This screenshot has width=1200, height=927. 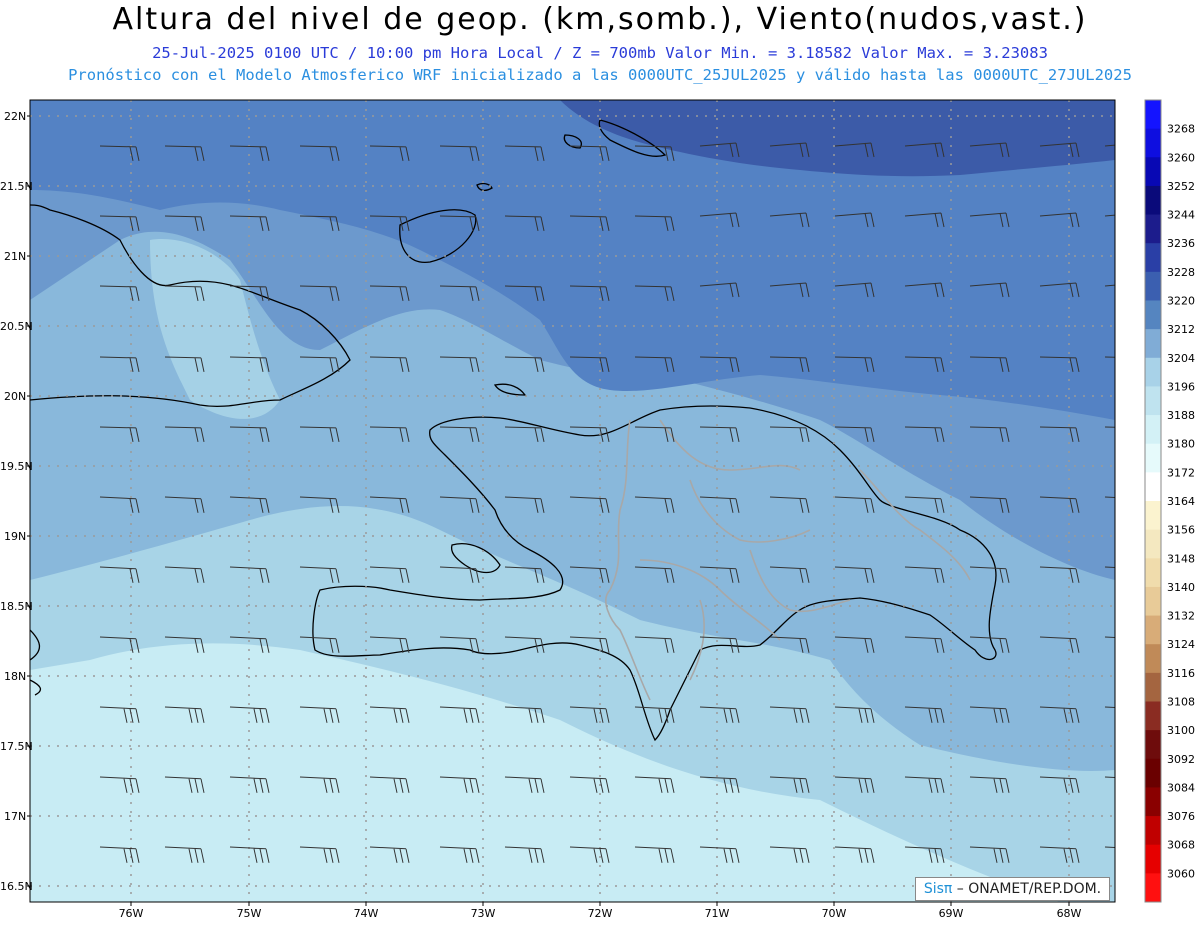 What do you see at coordinates (1181, 329) in the screenshot?
I see `colorbar-label: 3212` at bounding box center [1181, 329].